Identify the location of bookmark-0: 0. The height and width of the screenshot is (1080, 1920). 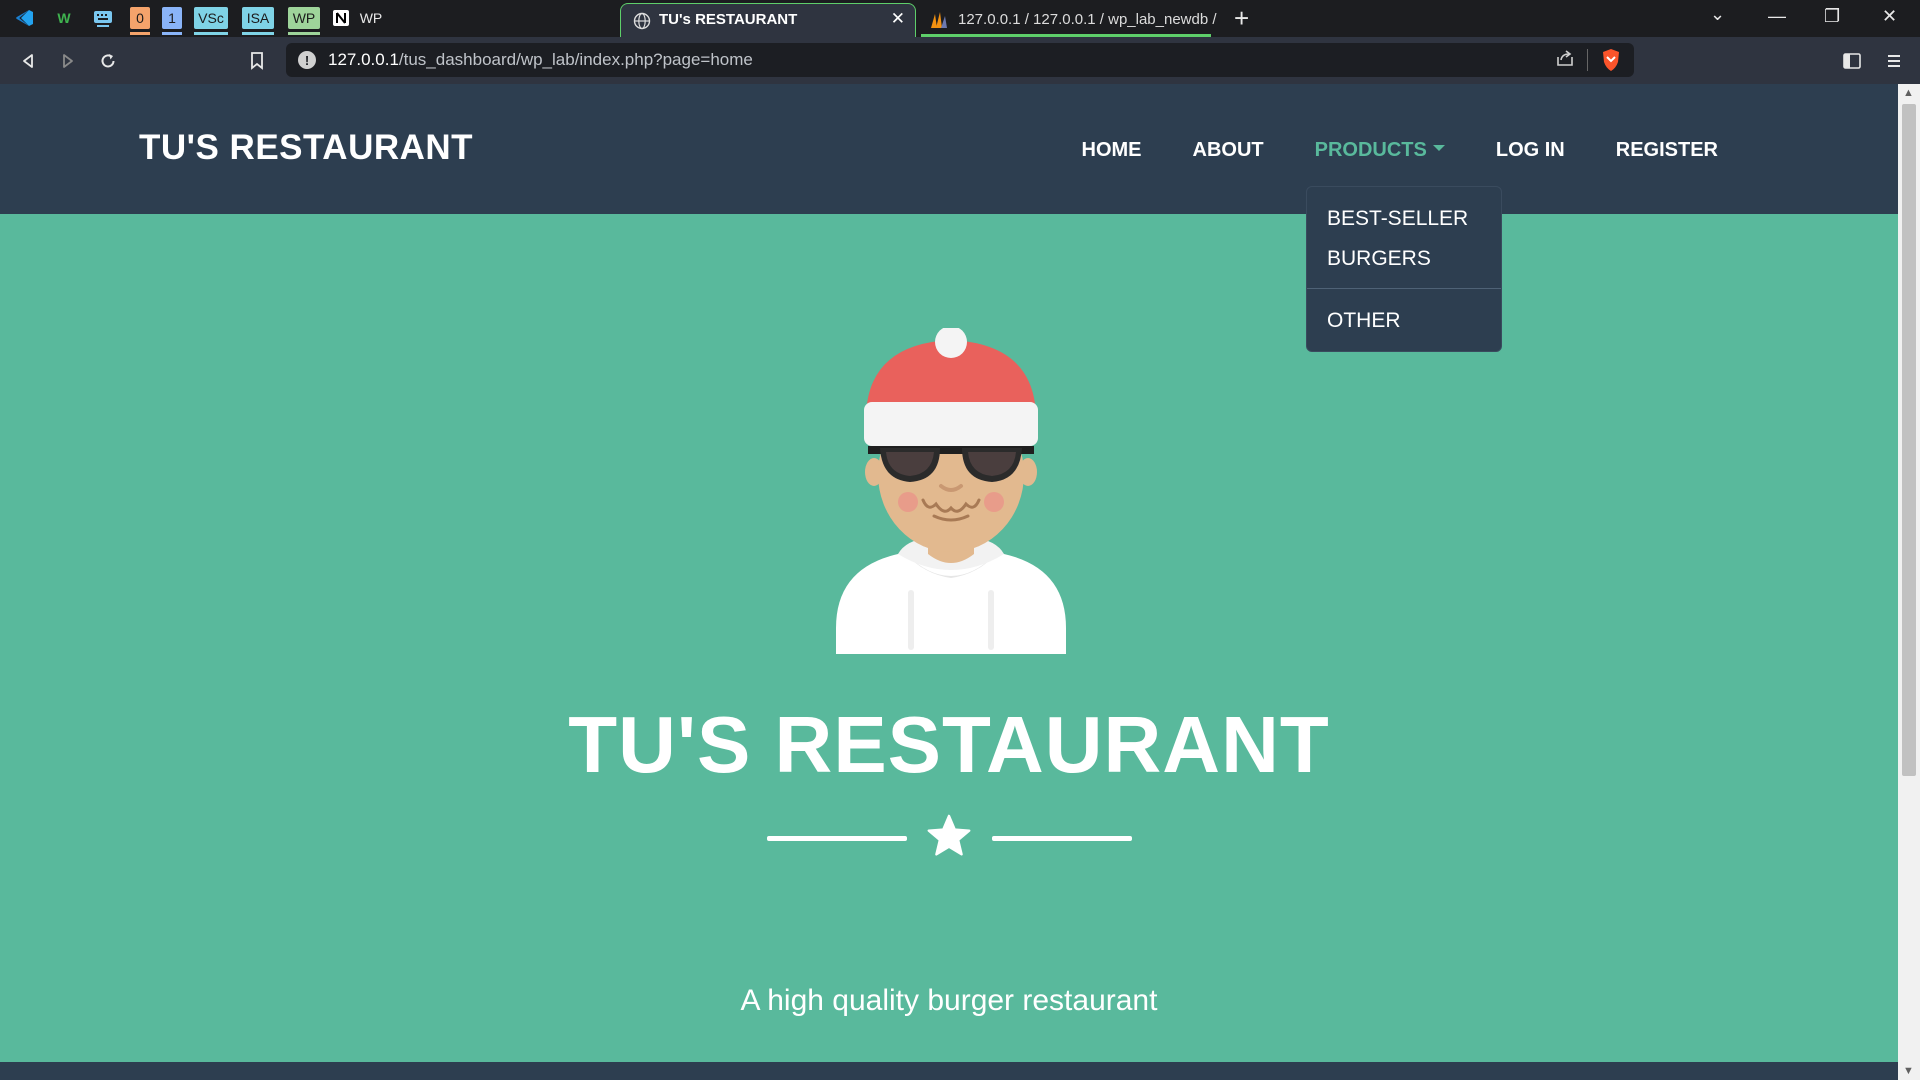
(140, 21).